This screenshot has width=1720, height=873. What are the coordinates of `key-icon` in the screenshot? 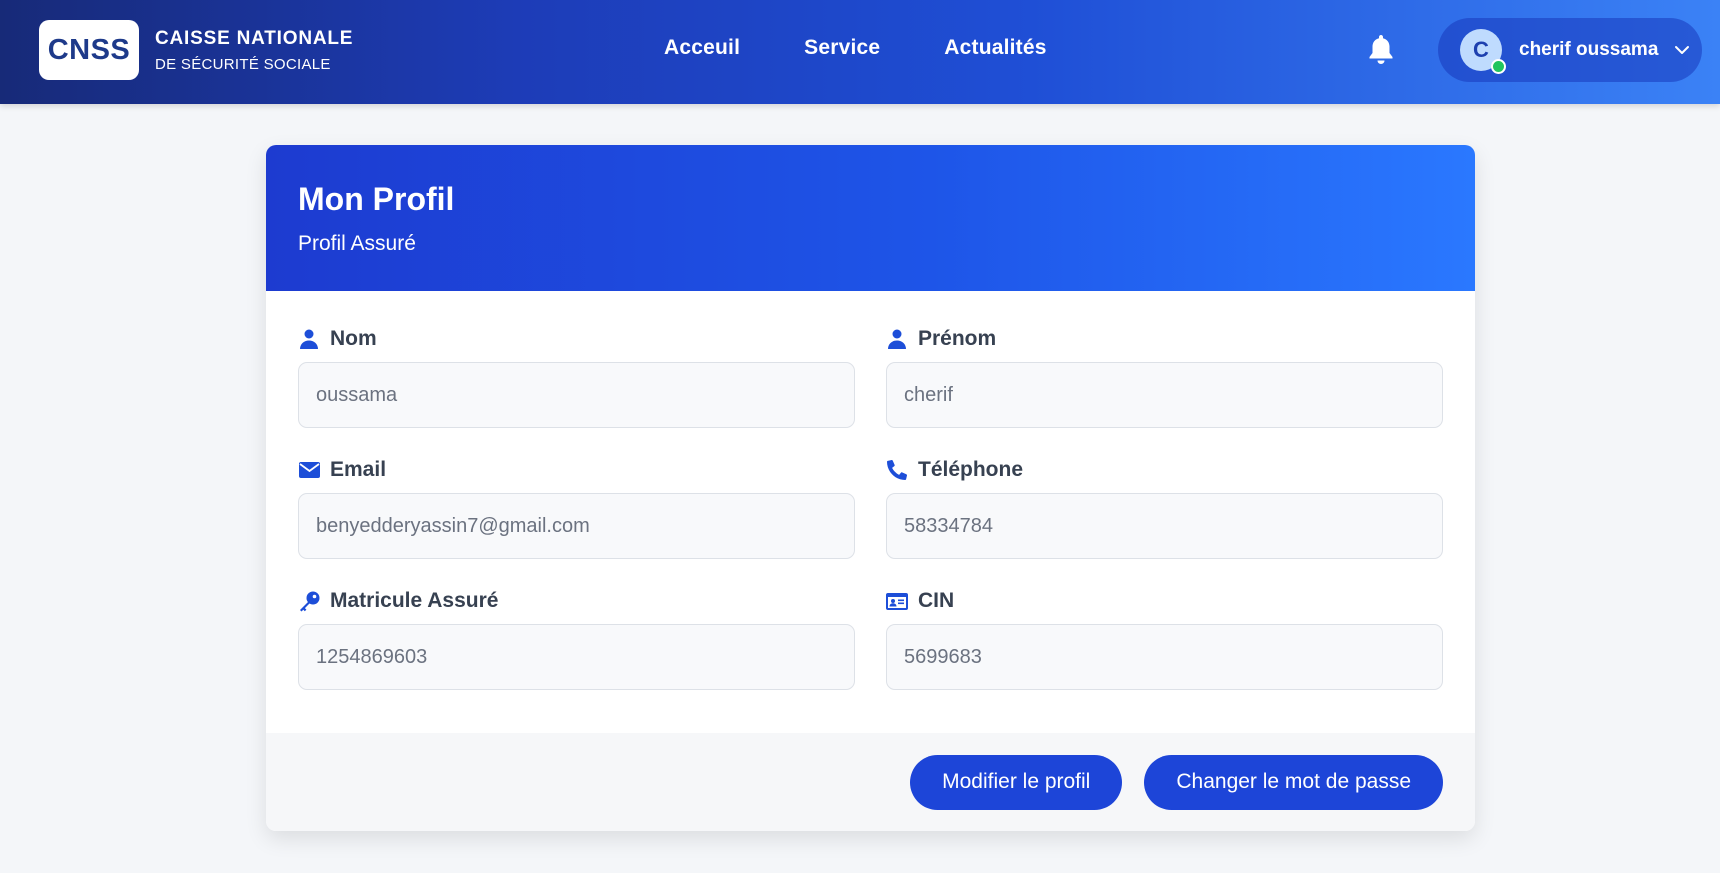 It's located at (309, 601).